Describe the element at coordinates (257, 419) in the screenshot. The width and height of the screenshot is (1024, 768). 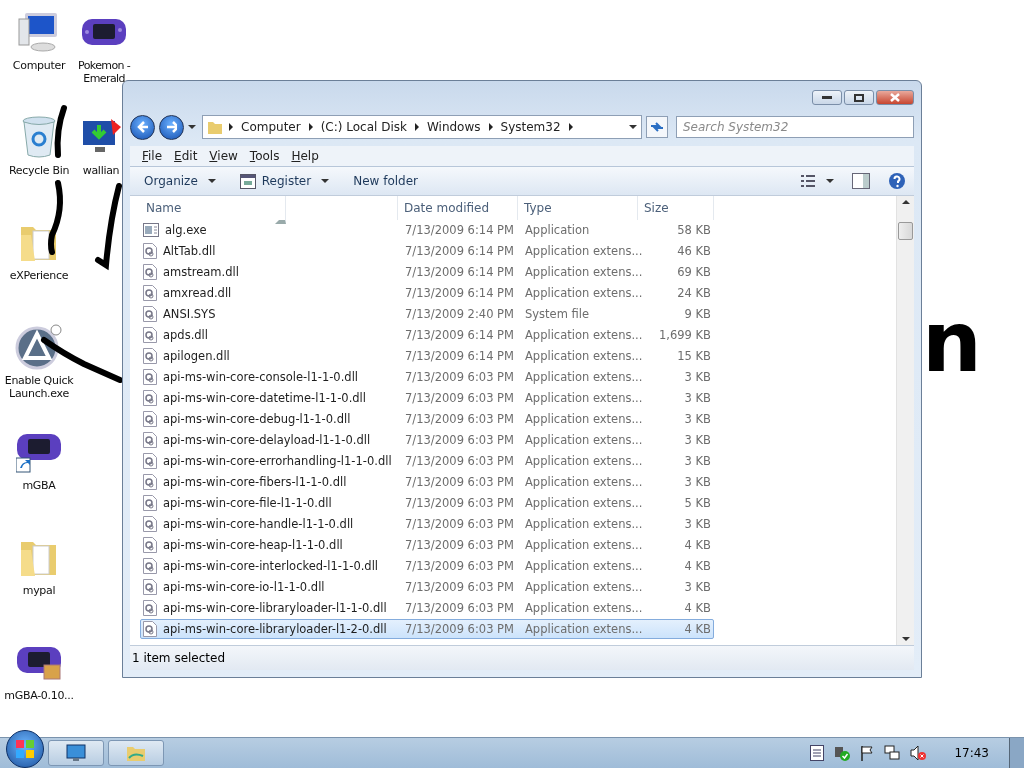
I see `file-name: api-ms-win-core-debug-l1-1-0.dll` at that location.